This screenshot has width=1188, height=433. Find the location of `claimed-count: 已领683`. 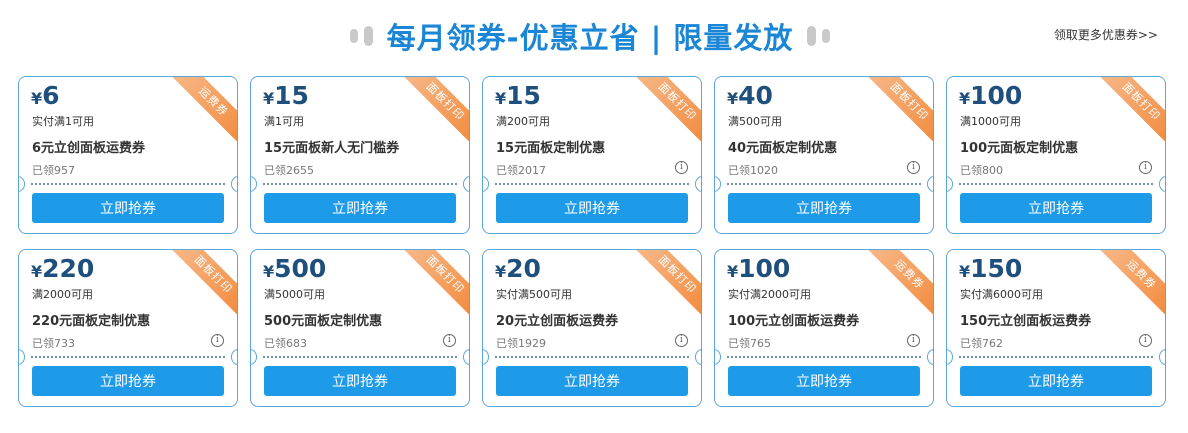

claimed-count: 已领683 is located at coordinates (285, 343).